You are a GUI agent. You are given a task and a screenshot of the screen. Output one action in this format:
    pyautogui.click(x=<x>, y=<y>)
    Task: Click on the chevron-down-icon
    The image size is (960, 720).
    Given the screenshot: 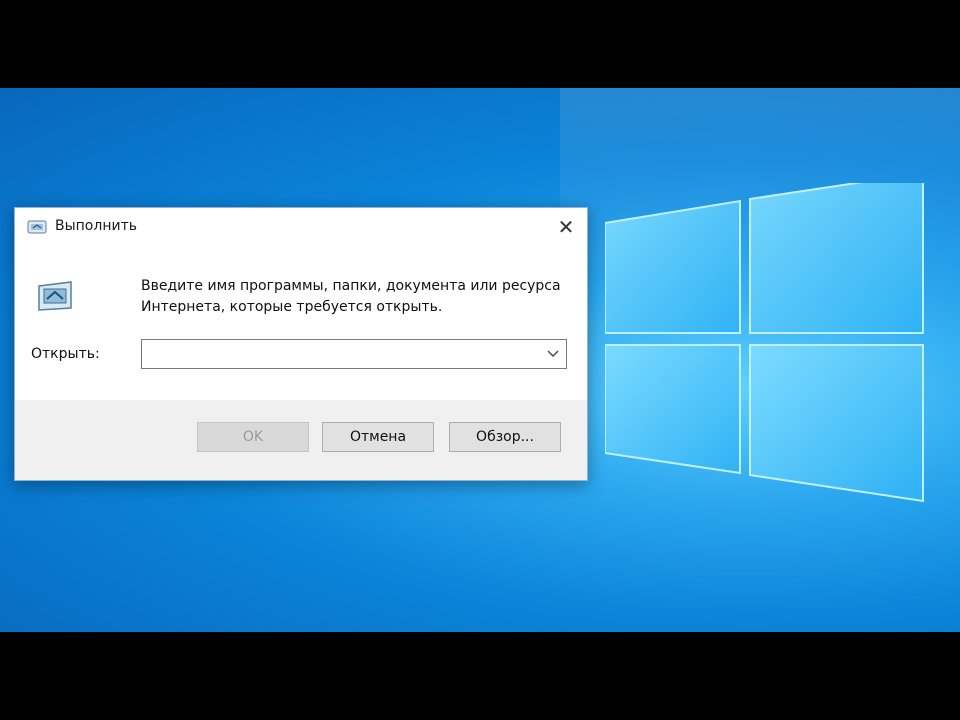 What is the action you would take?
    pyautogui.click(x=553, y=353)
    